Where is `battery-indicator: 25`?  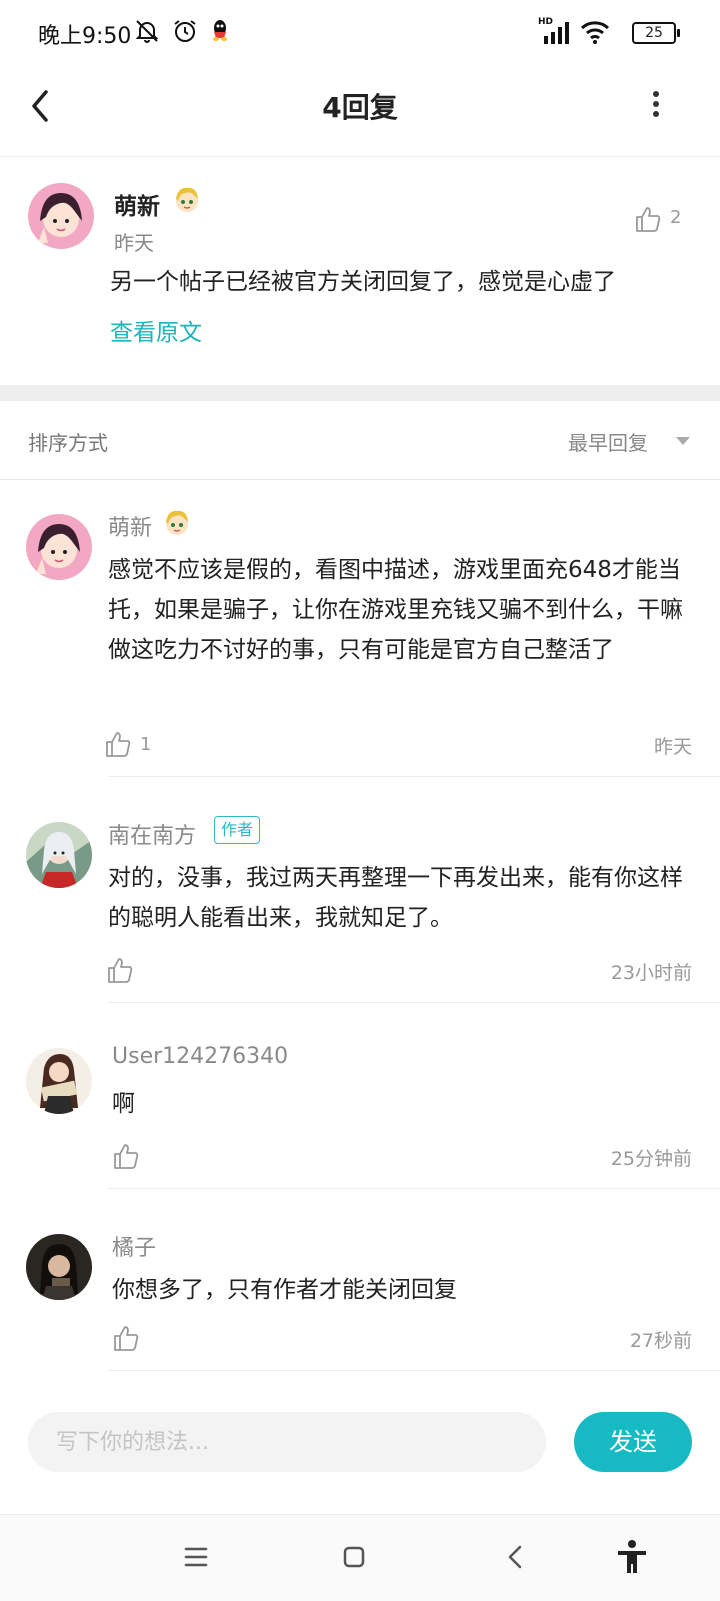 battery-indicator: 25 is located at coordinates (656, 33).